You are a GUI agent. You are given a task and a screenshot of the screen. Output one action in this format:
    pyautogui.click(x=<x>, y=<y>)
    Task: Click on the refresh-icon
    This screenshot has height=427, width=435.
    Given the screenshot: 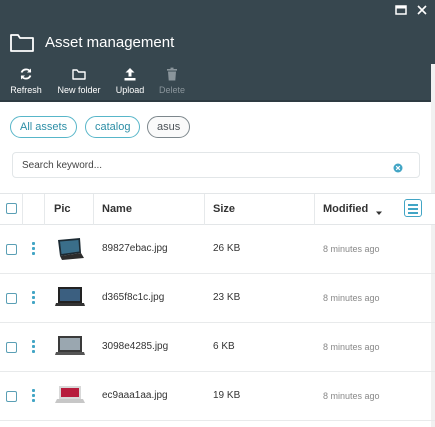 What is the action you would take?
    pyautogui.click(x=26, y=75)
    